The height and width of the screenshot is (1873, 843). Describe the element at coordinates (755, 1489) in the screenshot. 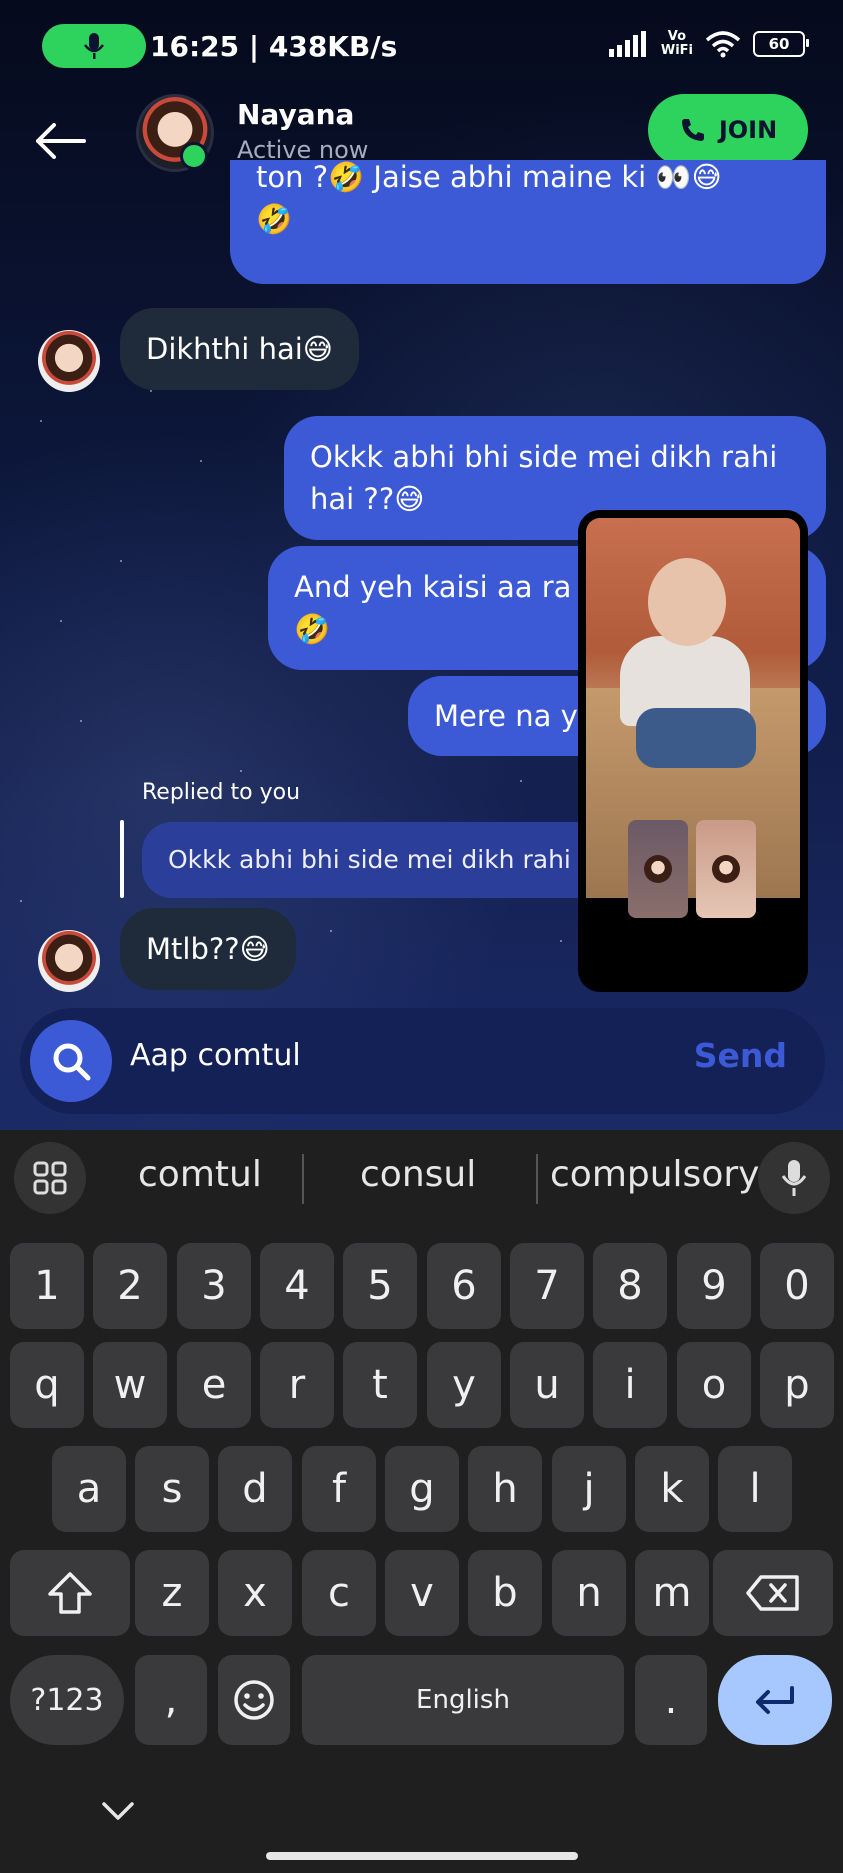

I see `key-l: l` at that location.